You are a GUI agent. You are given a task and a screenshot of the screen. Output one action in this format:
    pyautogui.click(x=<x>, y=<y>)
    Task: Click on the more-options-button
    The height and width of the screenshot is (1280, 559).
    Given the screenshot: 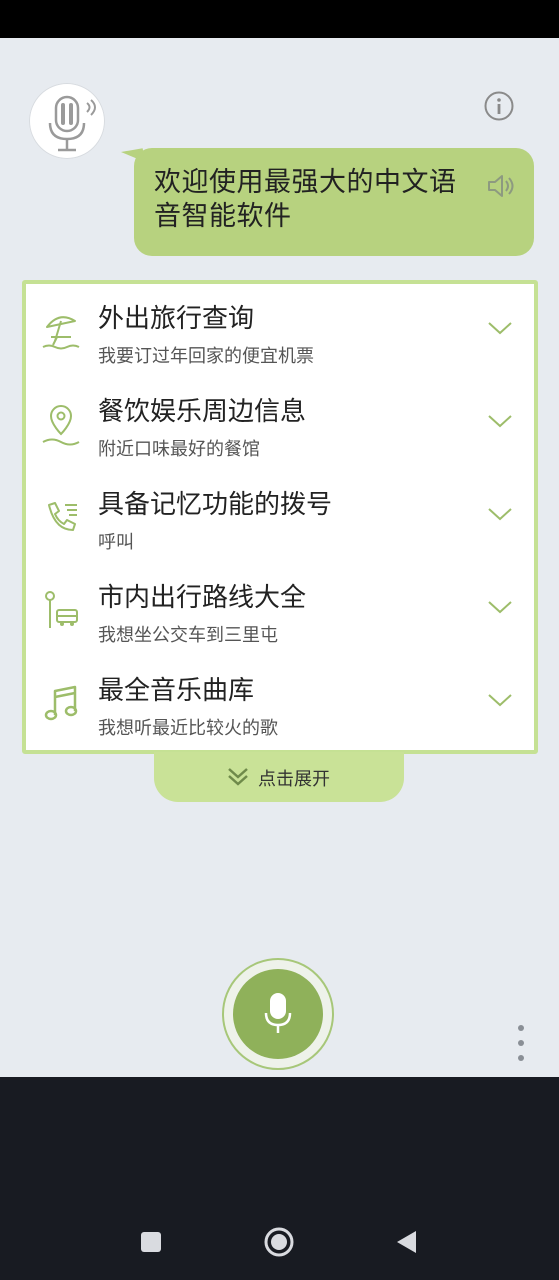 What is the action you would take?
    pyautogui.click(x=521, y=1043)
    